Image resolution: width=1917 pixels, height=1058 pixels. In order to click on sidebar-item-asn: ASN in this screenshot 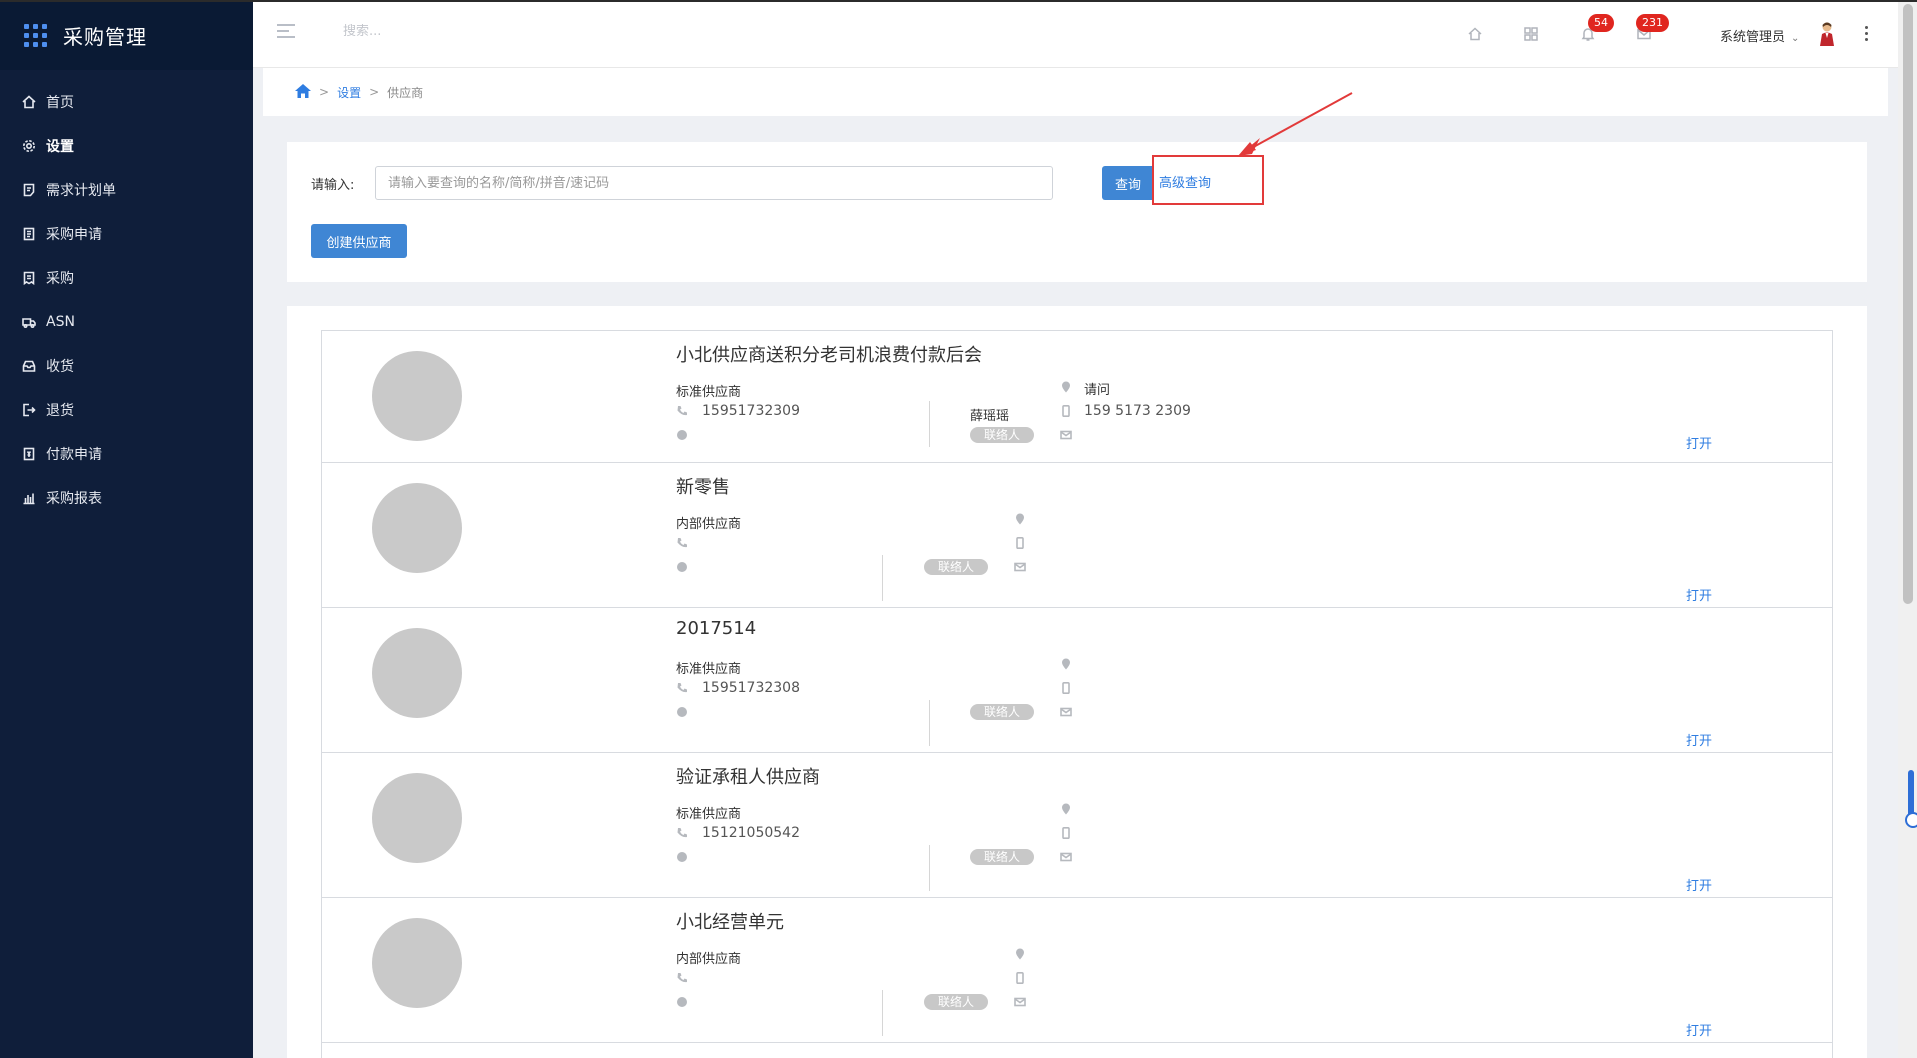, I will do `click(126, 322)`.